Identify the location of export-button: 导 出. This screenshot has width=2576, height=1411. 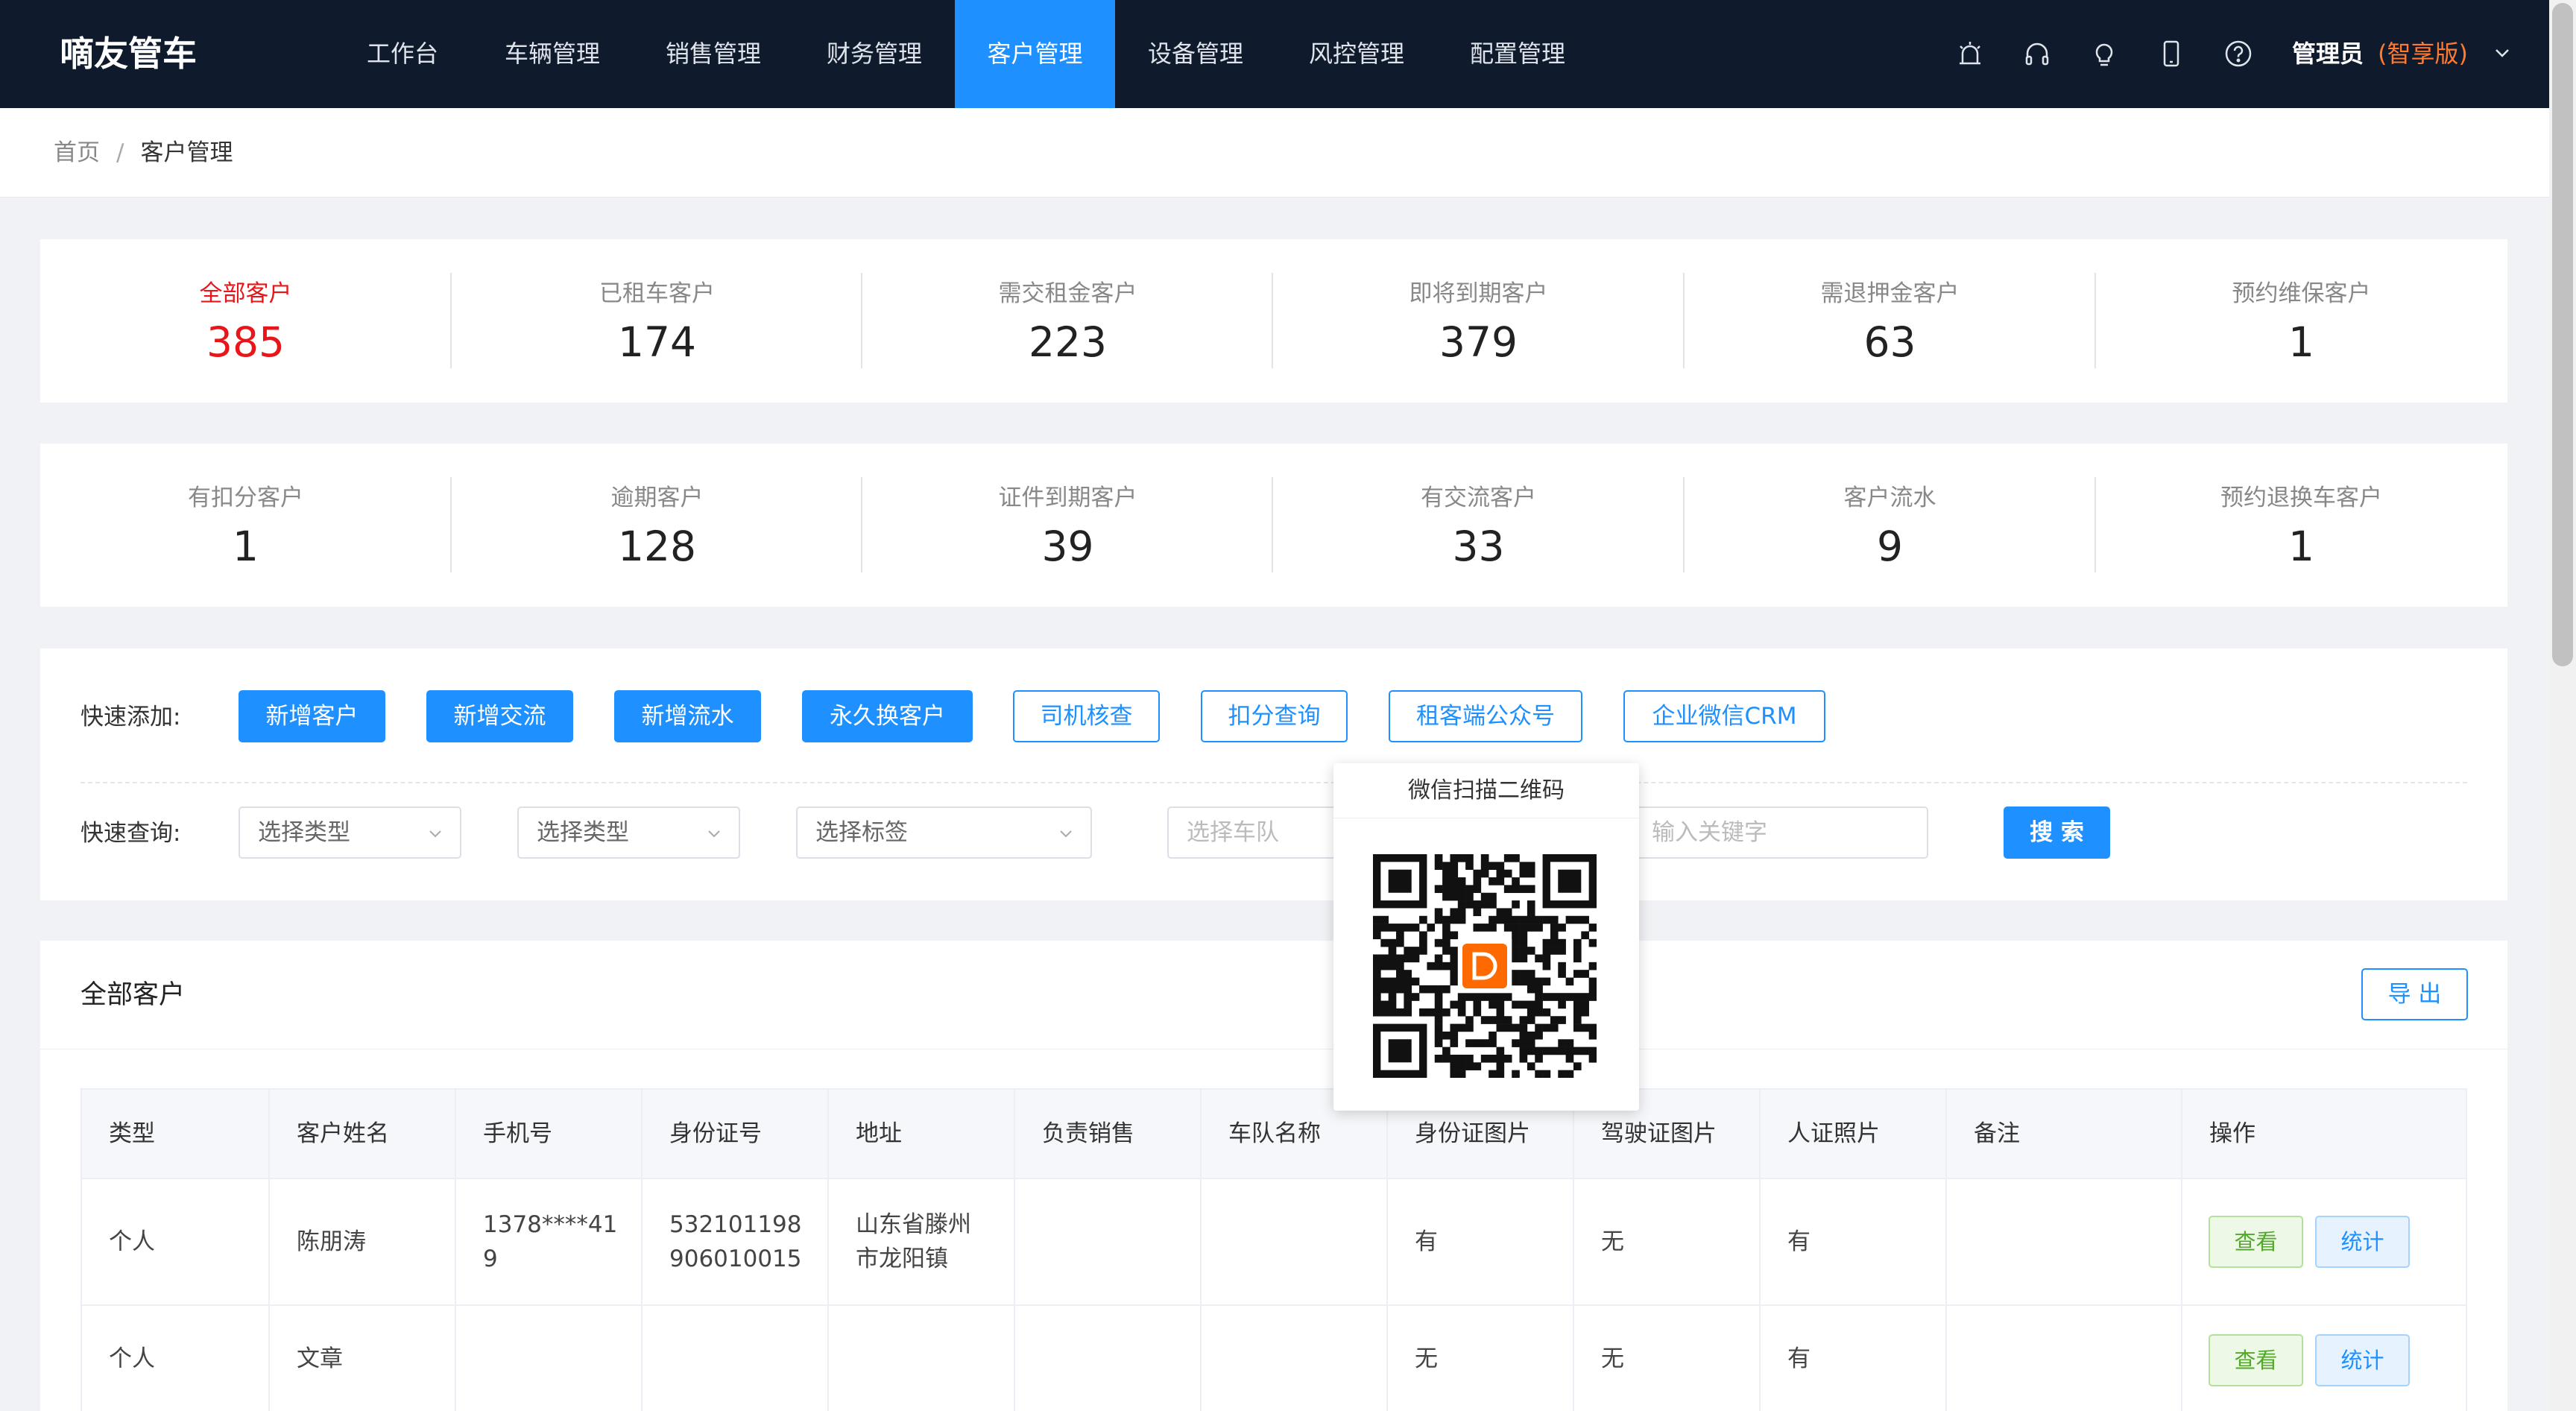
(2414, 994).